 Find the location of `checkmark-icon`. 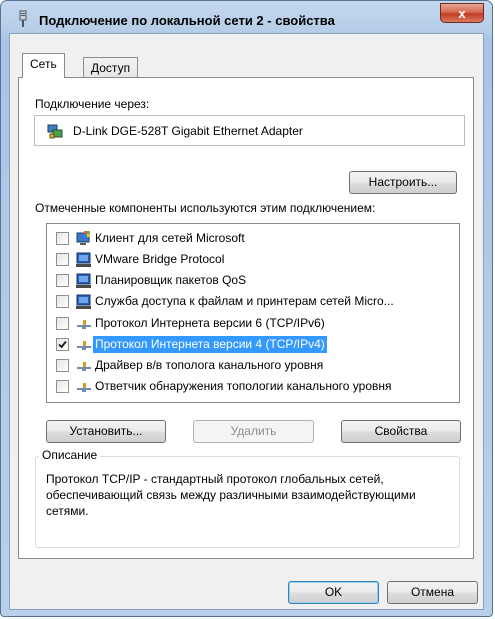

checkmark-icon is located at coordinates (62, 344).